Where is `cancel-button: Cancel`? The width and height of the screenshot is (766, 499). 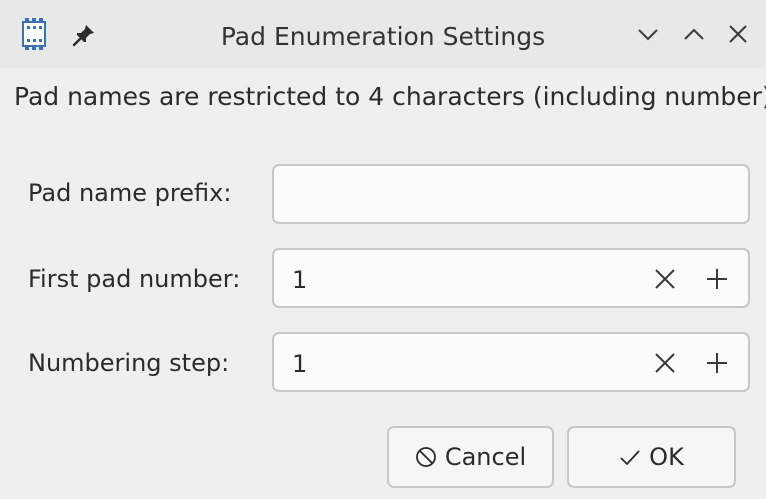 cancel-button: Cancel is located at coordinates (470, 457).